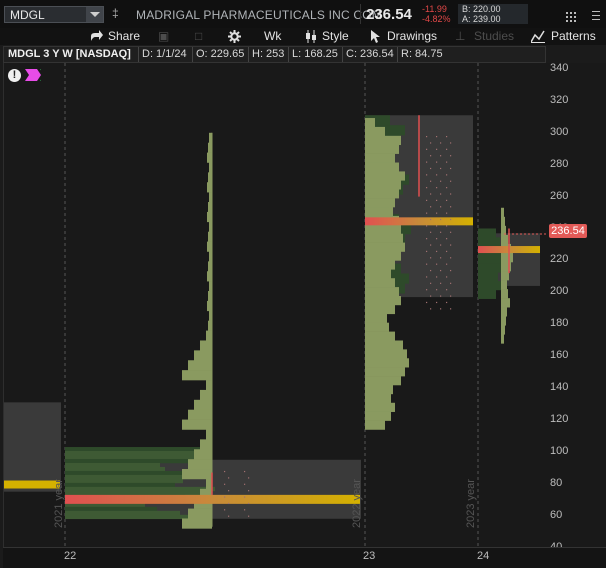 The width and height of the screenshot is (606, 568). What do you see at coordinates (315, 54) in the screenshot?
I see `low-value: L: 168.25` at bounding box center [315, 54].